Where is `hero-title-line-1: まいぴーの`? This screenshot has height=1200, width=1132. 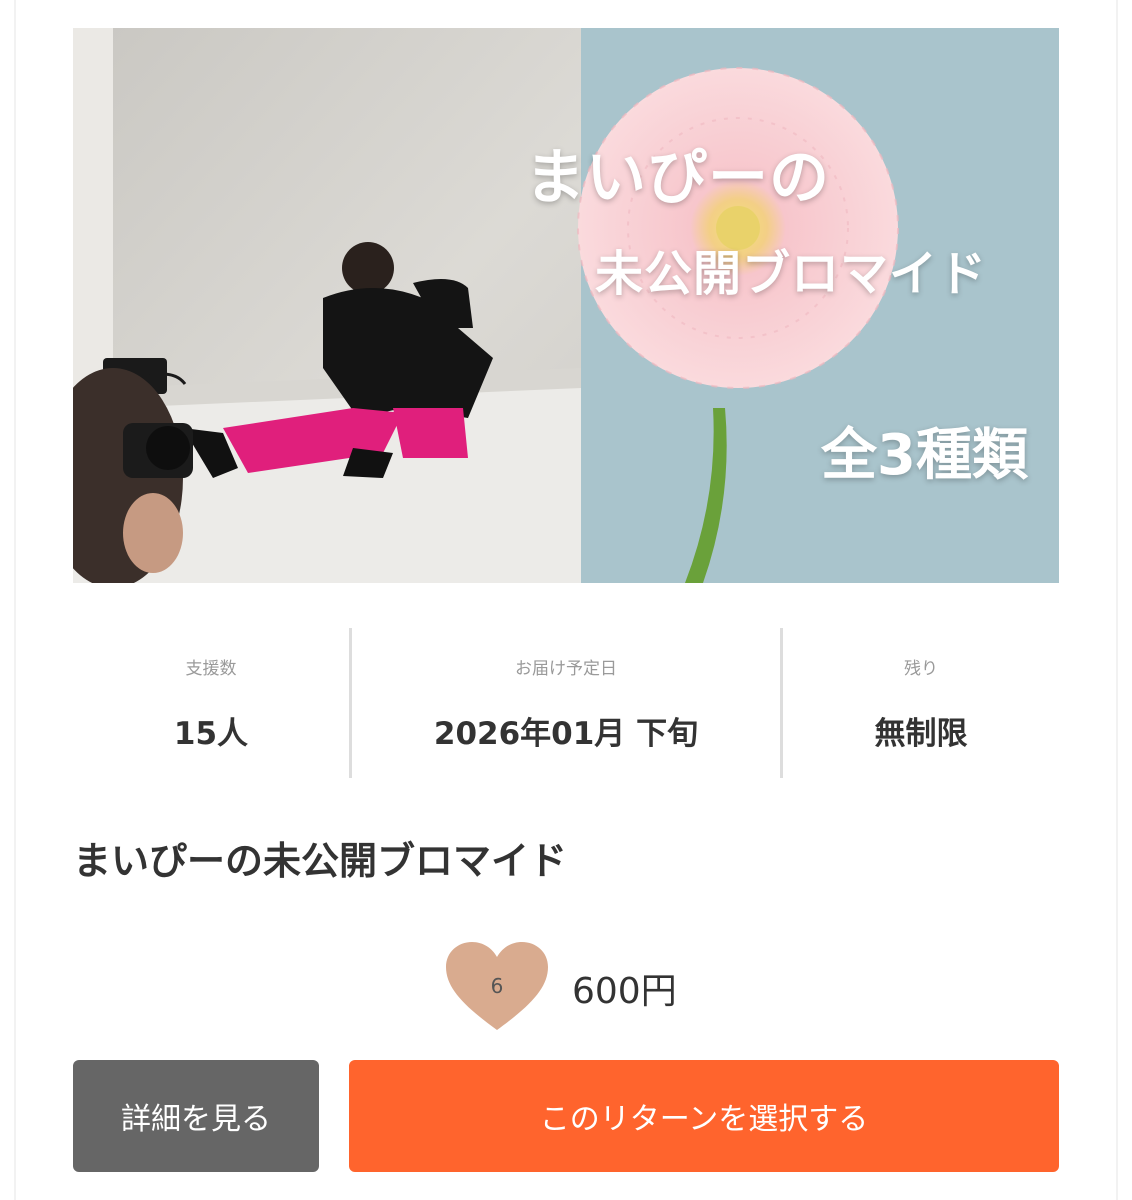
hero-title-line-1: まいぴーの is located at coordinates (677, 178).